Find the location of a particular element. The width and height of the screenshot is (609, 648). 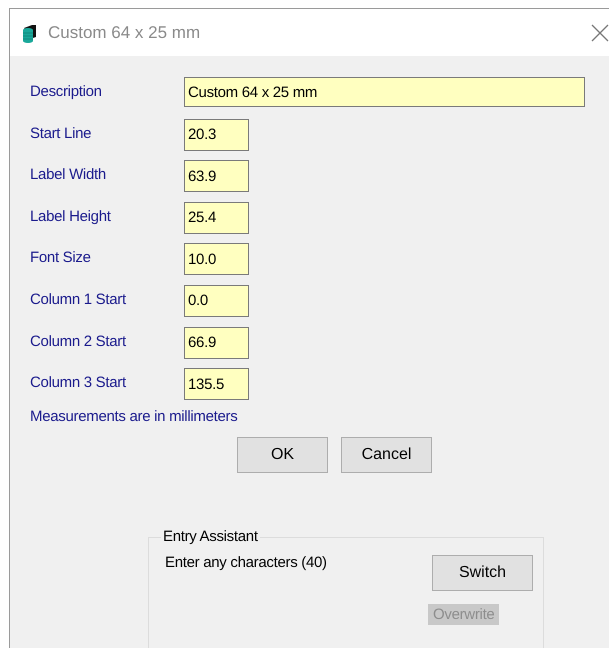

field-label: Description is located at coordinates (66, 91).